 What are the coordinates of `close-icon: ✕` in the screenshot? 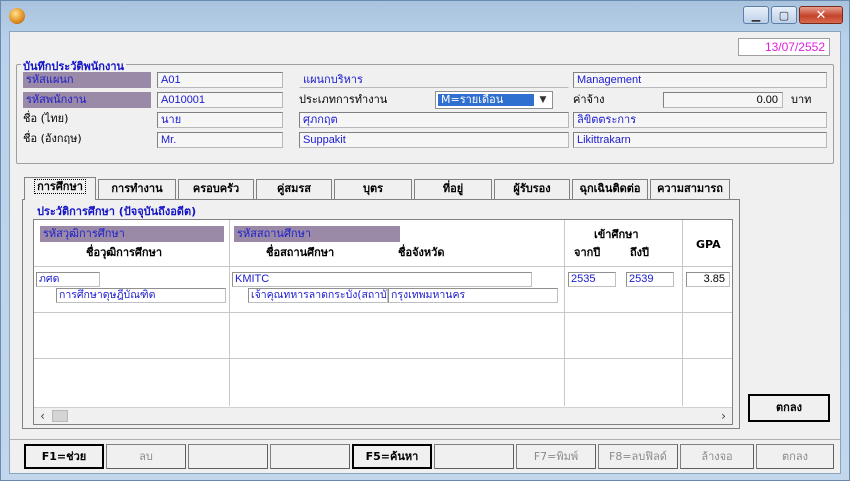 It's located at (821, 15).